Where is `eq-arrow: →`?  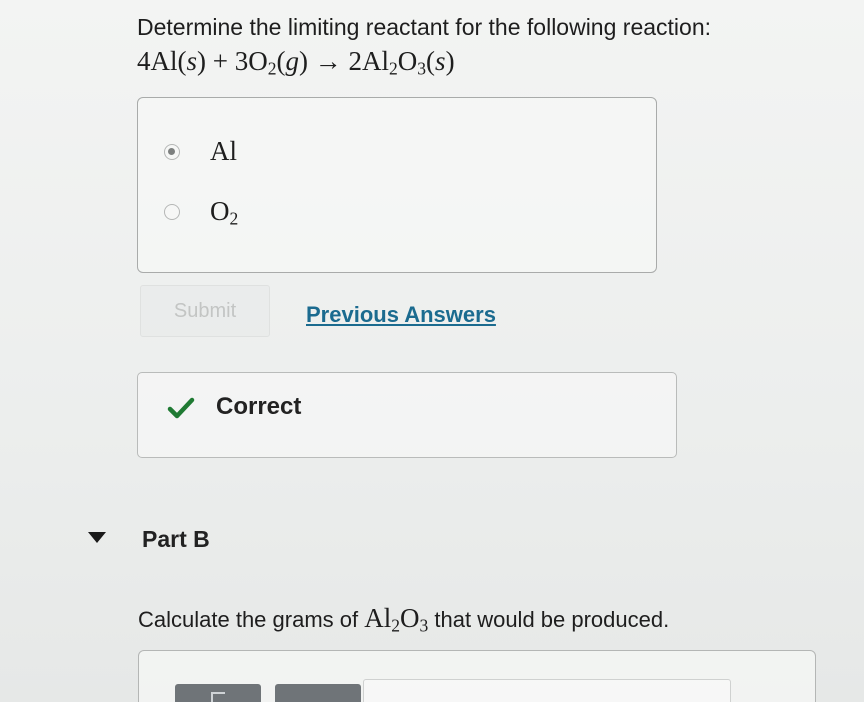 eq-arrow: → is located at coordinates (328, 61).